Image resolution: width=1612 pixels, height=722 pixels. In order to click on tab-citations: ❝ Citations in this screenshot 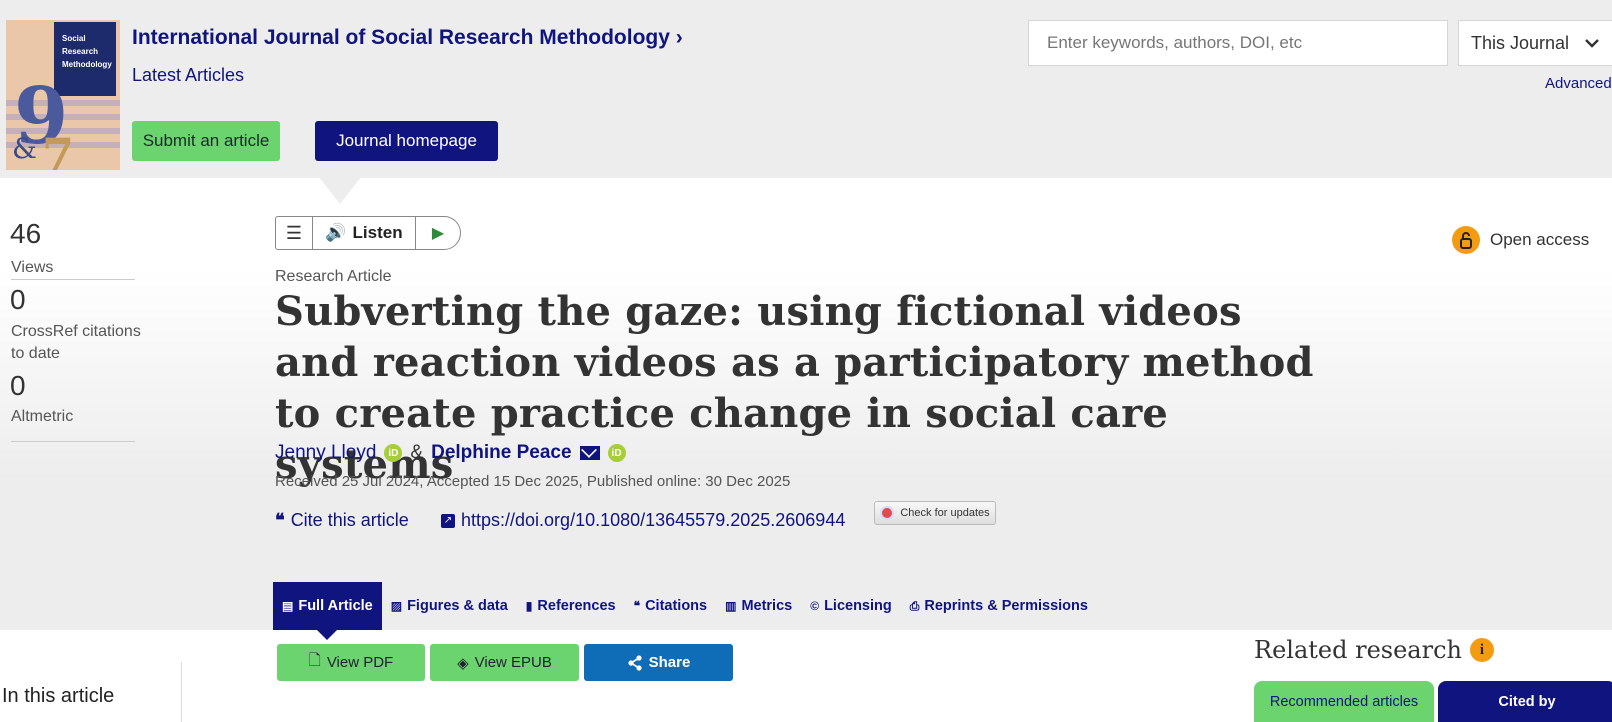, I will do `click(671, 606)`.